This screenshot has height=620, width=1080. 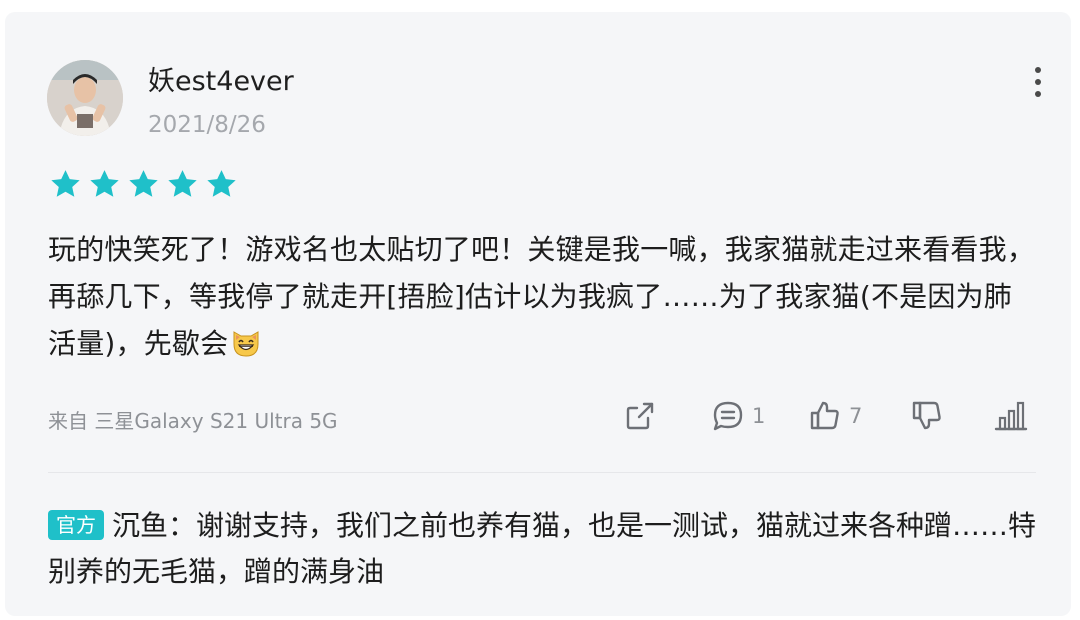 I want to click on share-icon, so click(x=640, y=416).